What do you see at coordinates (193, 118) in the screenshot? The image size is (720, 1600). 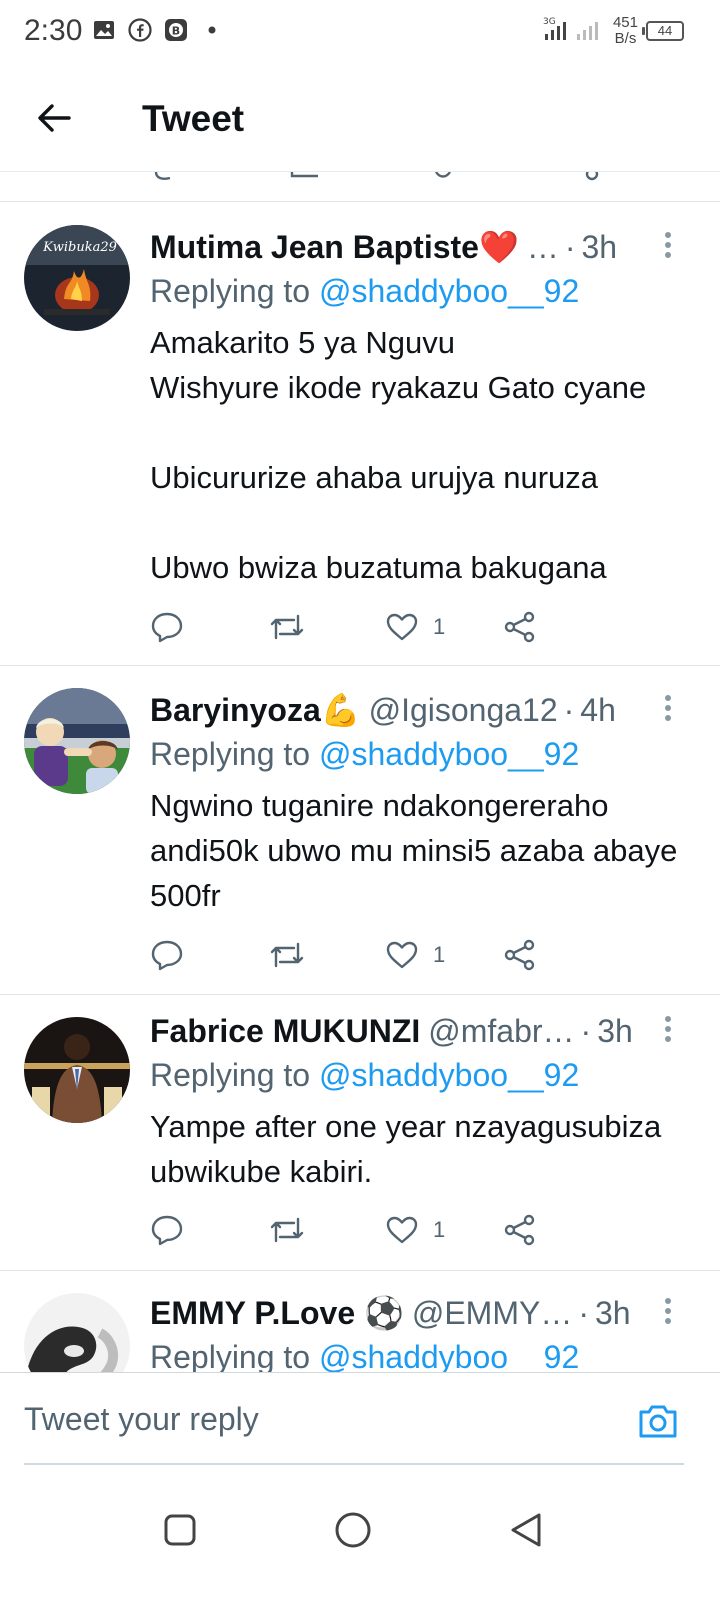 I see `page-title: Tweet` at bounding box center [193, 118].